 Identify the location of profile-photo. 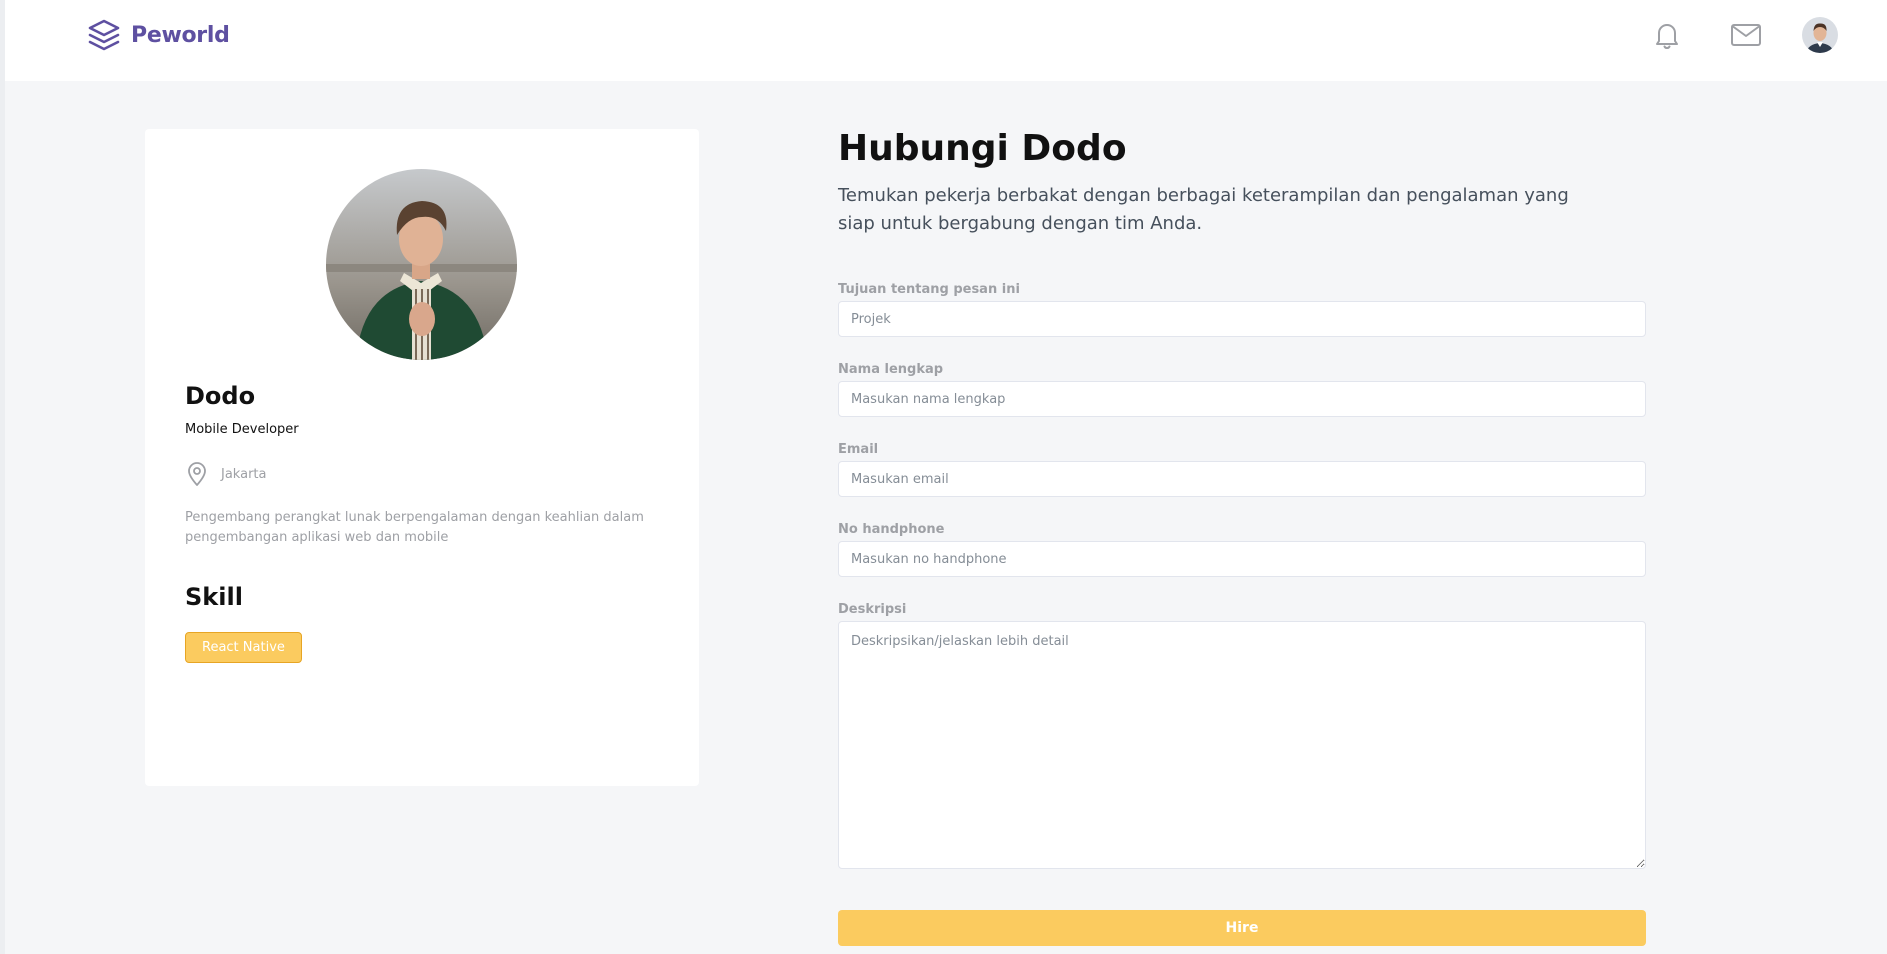
(421, 264).